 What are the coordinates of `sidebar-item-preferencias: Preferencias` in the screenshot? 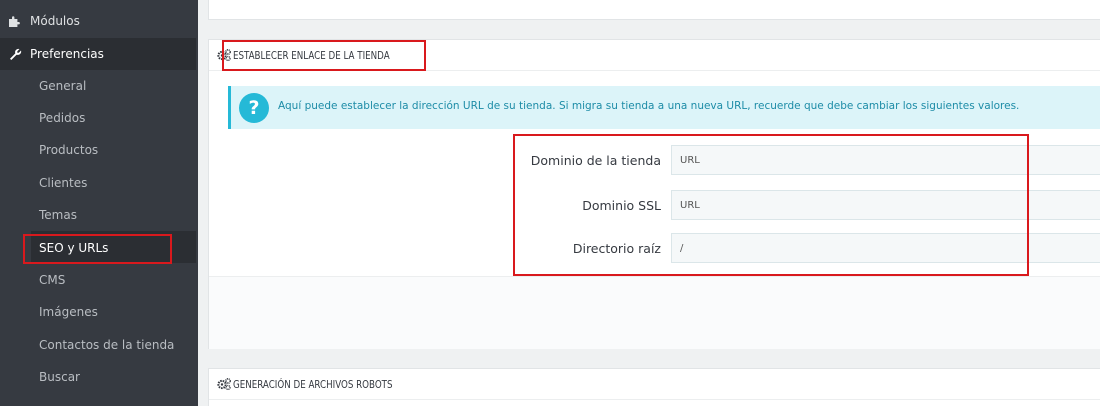 It's located at (98, 54).